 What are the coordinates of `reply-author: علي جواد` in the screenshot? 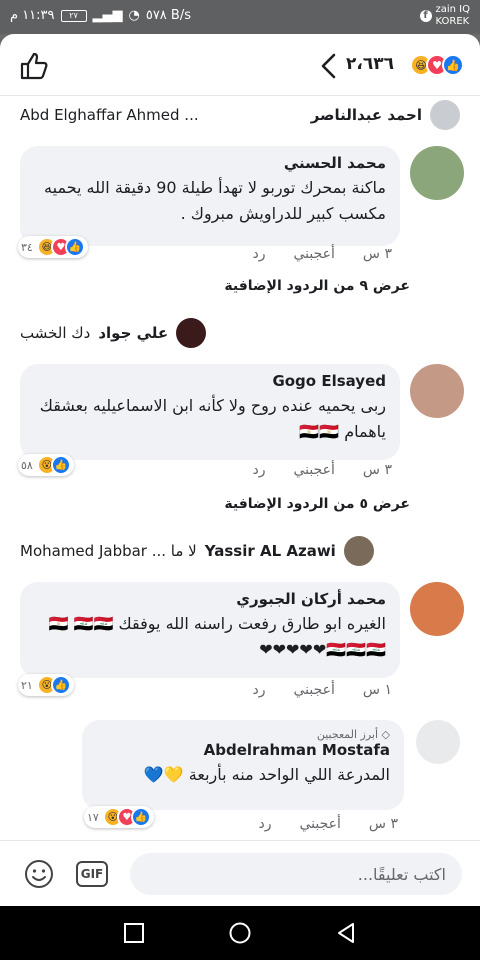 It's located at (133, 333).